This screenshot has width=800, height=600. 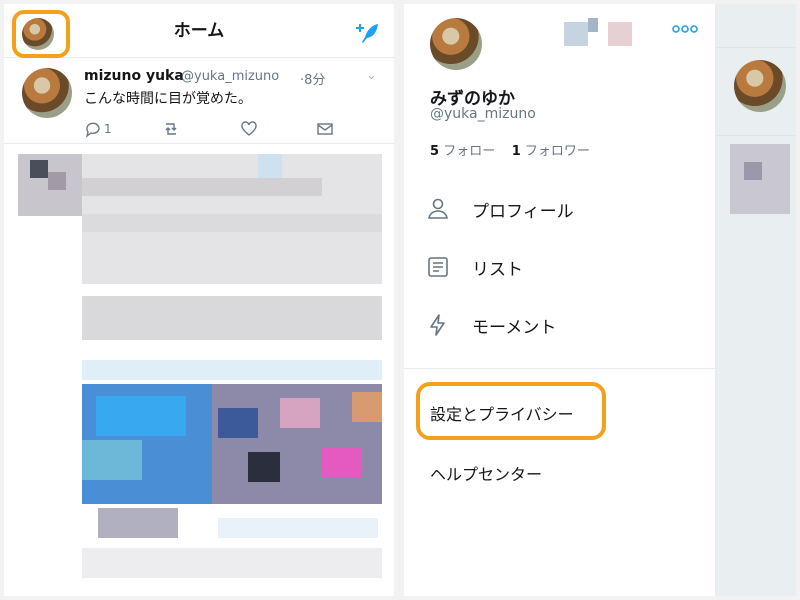 What do you see at coordinates (438, 267) in the screenshot?
I see `list-icon` at bounding box center [438, 267].